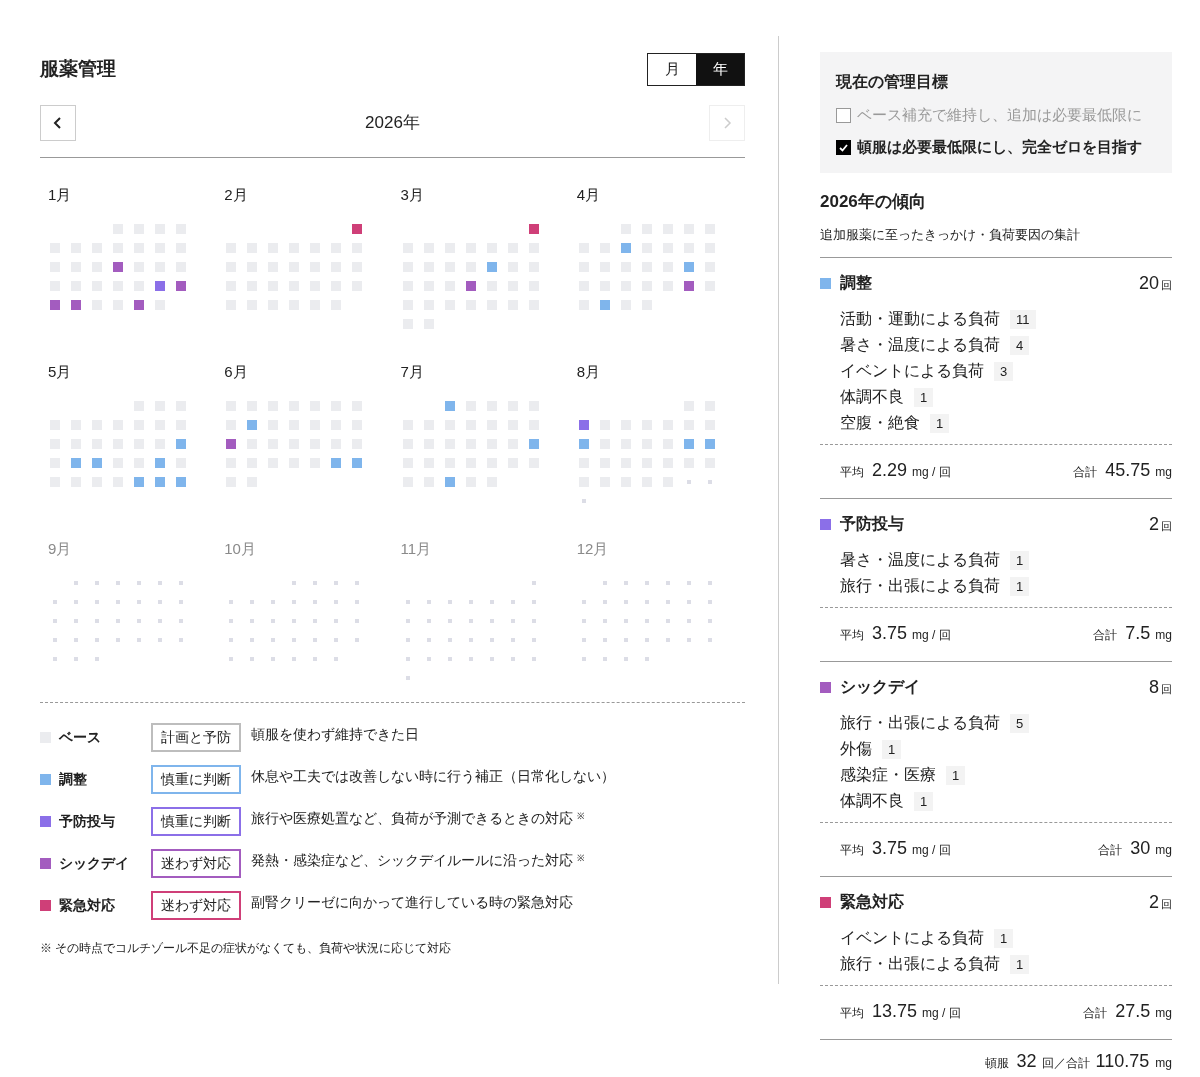  I want to click on reason-label: イベントによる負荷, so click(912, 371).